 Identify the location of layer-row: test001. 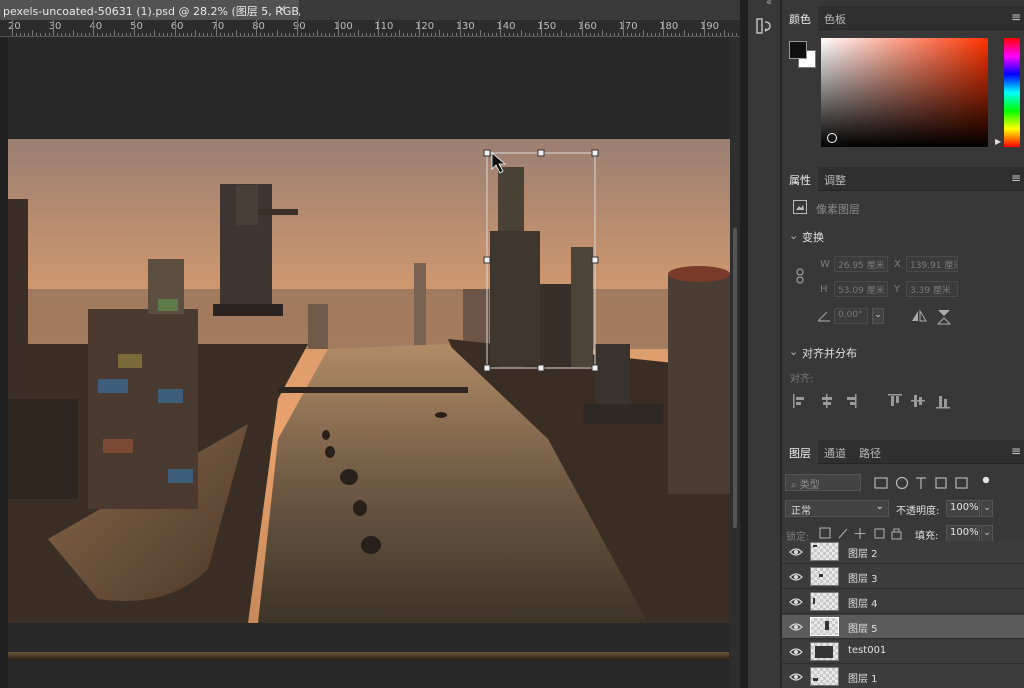
(903, 652).